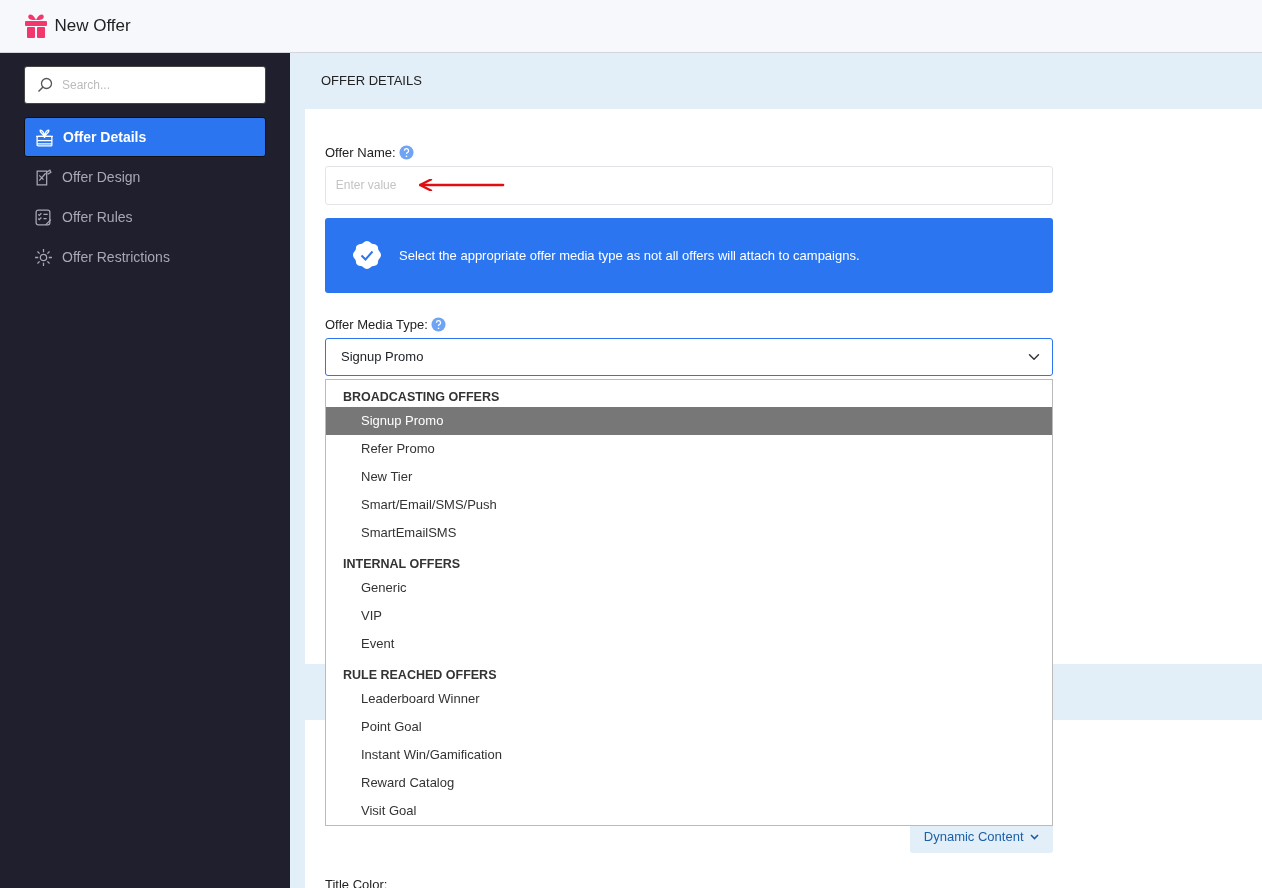  I want to click on dropdown-option: New Tier, so click(689, 476).